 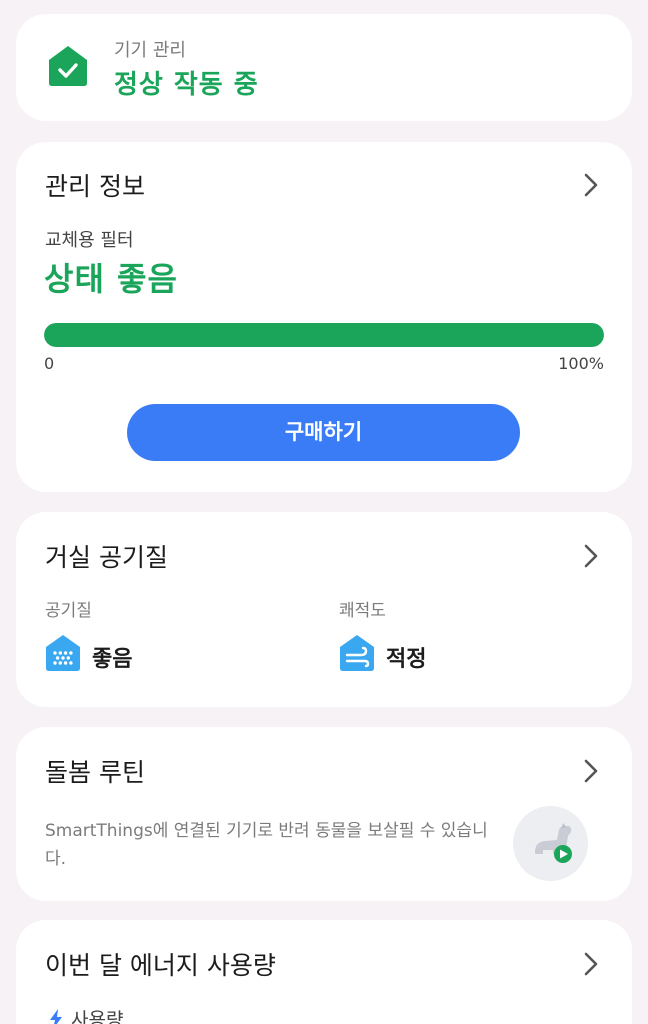 I want to click on device-status-label: 기기 관리, so click(x=150, y=50).